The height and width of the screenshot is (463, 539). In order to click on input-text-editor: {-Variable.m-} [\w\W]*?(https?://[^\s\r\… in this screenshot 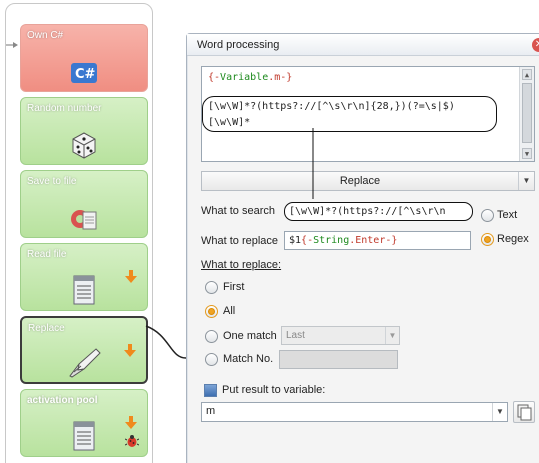, I will do `click(368, 114)`.